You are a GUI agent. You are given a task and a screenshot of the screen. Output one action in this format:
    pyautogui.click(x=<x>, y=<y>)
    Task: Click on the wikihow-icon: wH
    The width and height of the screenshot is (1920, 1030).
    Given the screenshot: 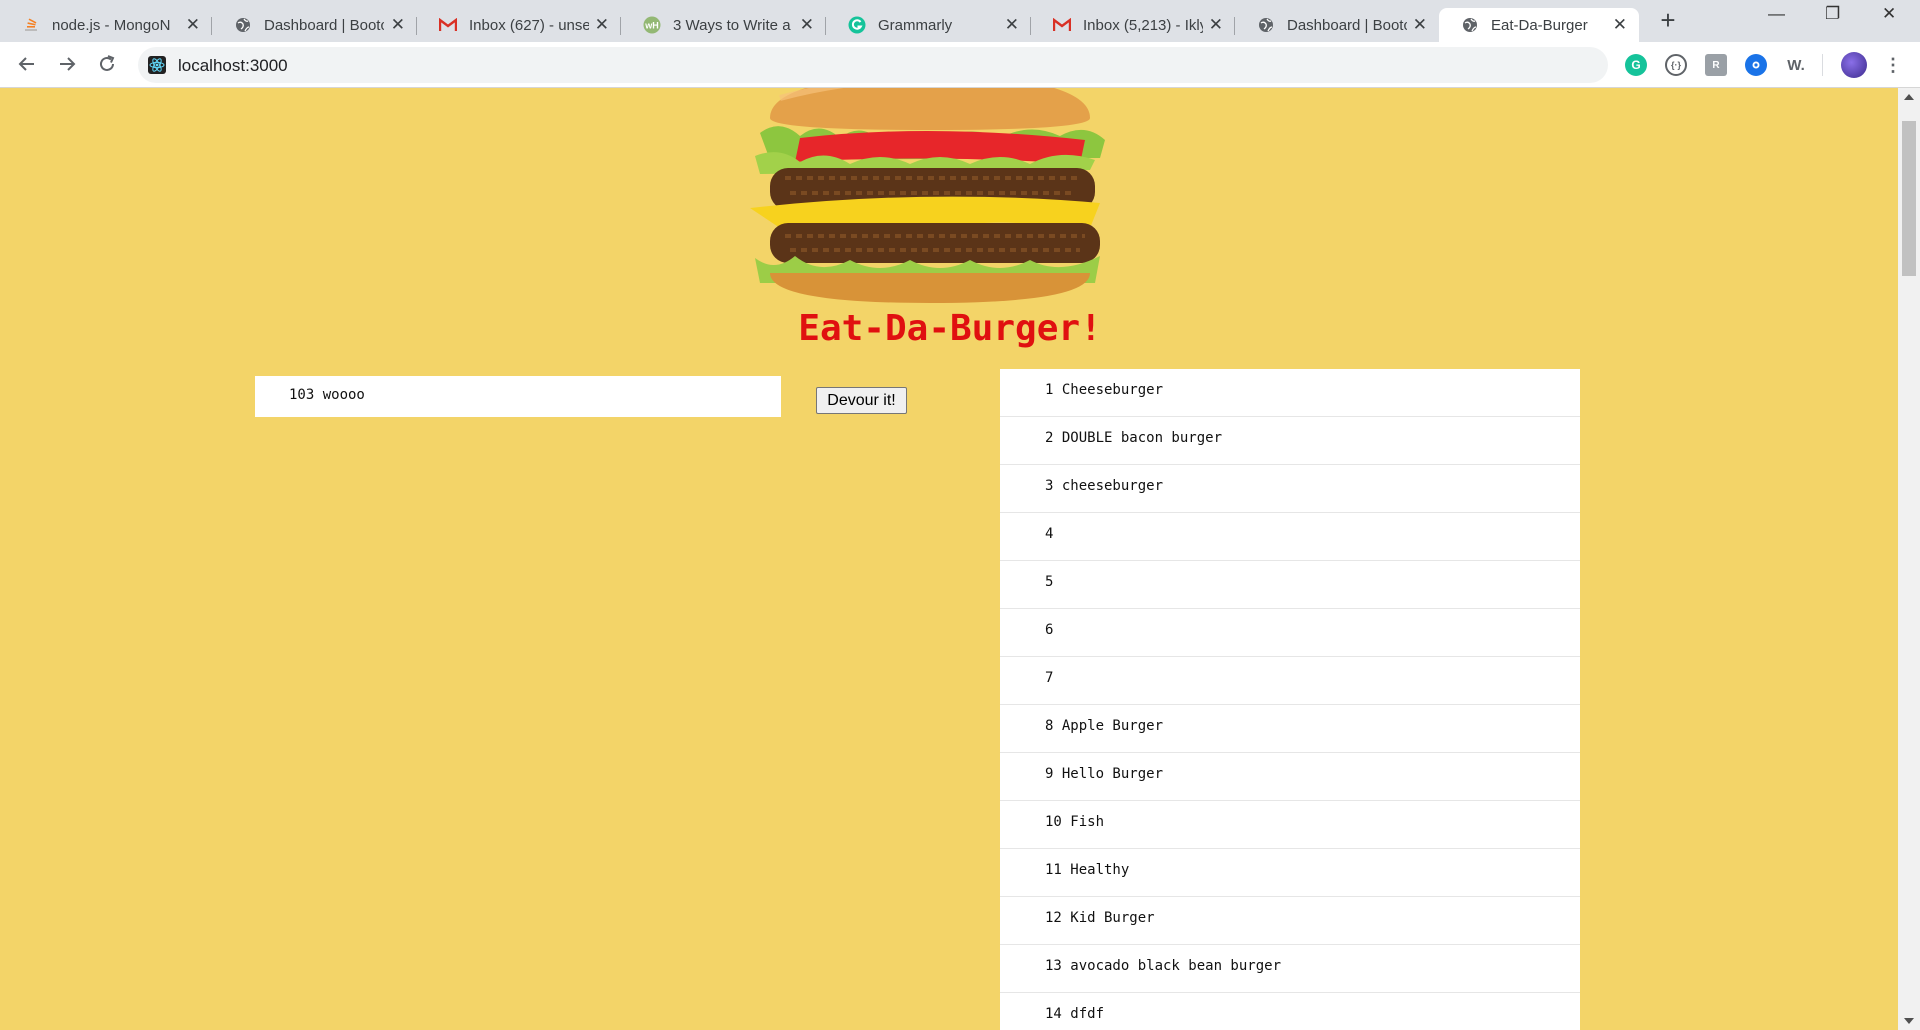 What is the action you would take?
    pyautogui.click(x=652, y=25)
    